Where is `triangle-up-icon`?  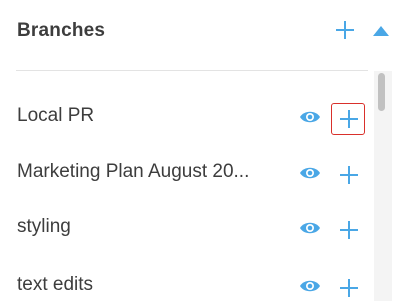
triangle-up-icon is located at coordinates (381, 31).